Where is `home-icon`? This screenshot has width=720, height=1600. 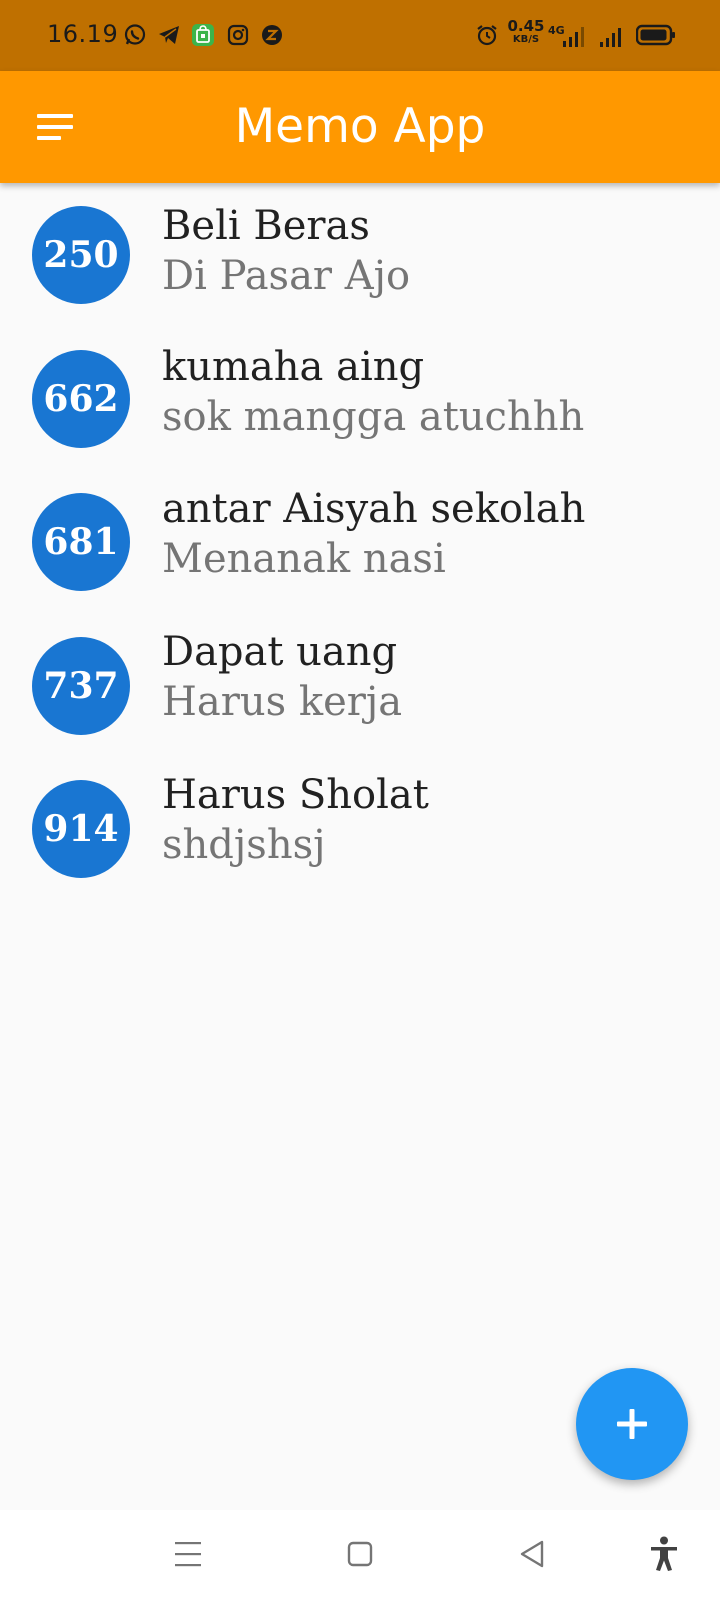 home-icon is located at coordinates (360, 1554).